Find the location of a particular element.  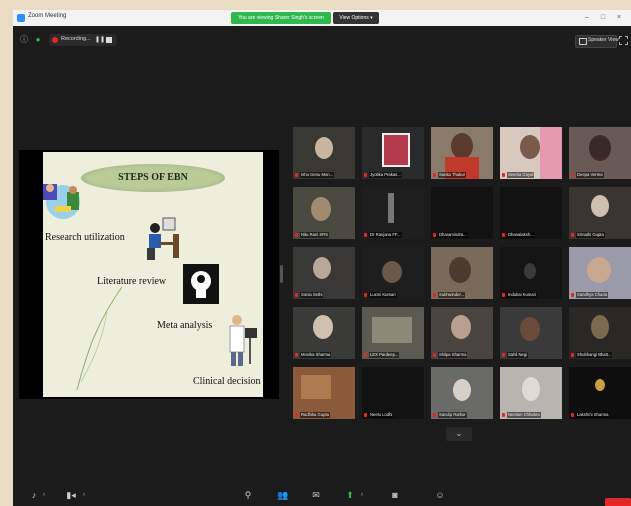

reactions-icon: ☺ is located at coordinates (440, 495).